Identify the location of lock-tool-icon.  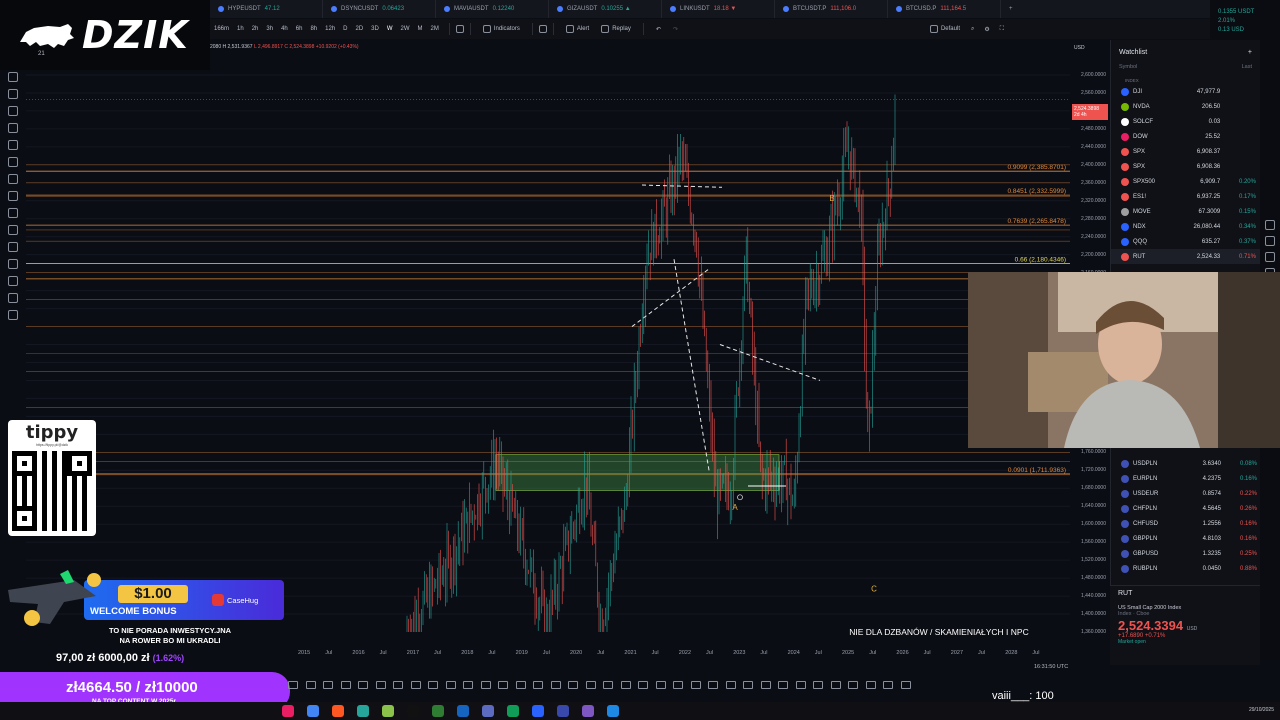
(13, 230).